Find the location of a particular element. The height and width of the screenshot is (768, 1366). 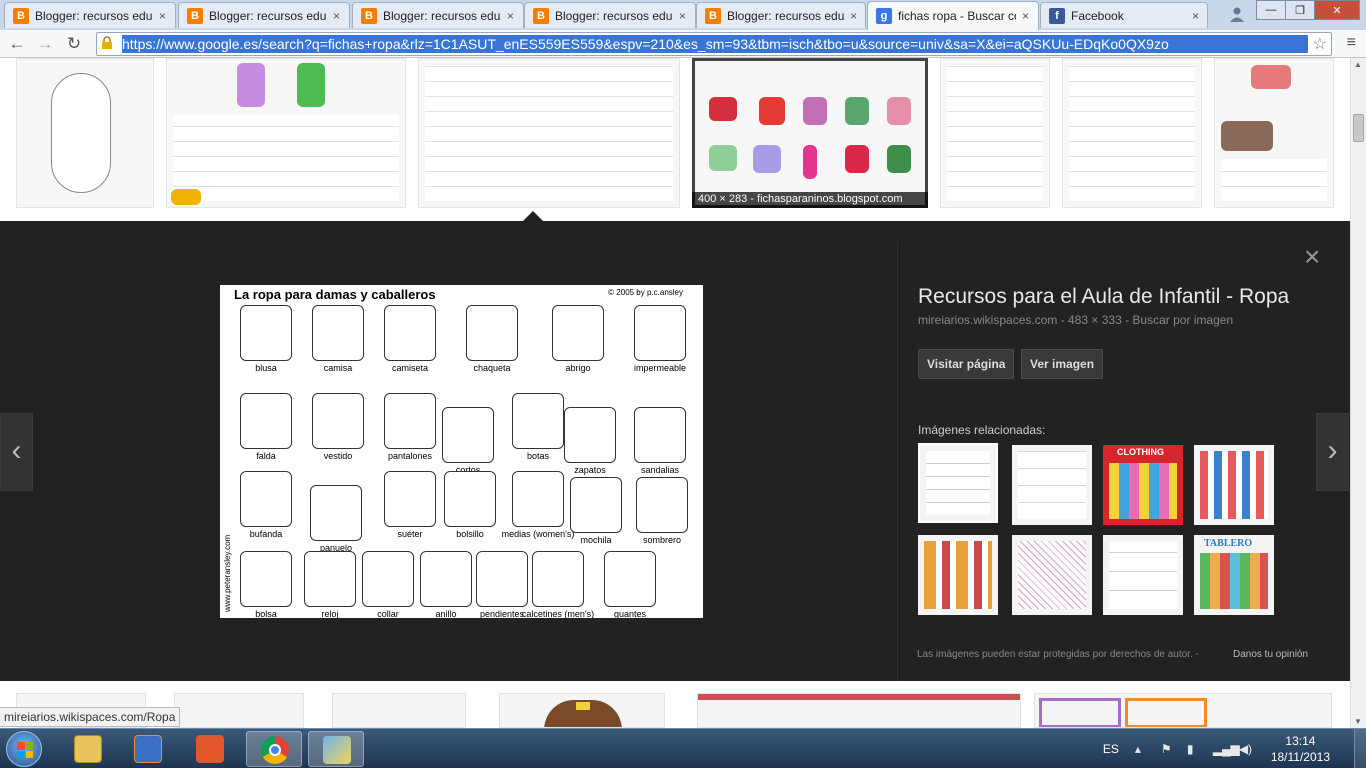

clothing-label: camisa is located at coordinates (338, 368).